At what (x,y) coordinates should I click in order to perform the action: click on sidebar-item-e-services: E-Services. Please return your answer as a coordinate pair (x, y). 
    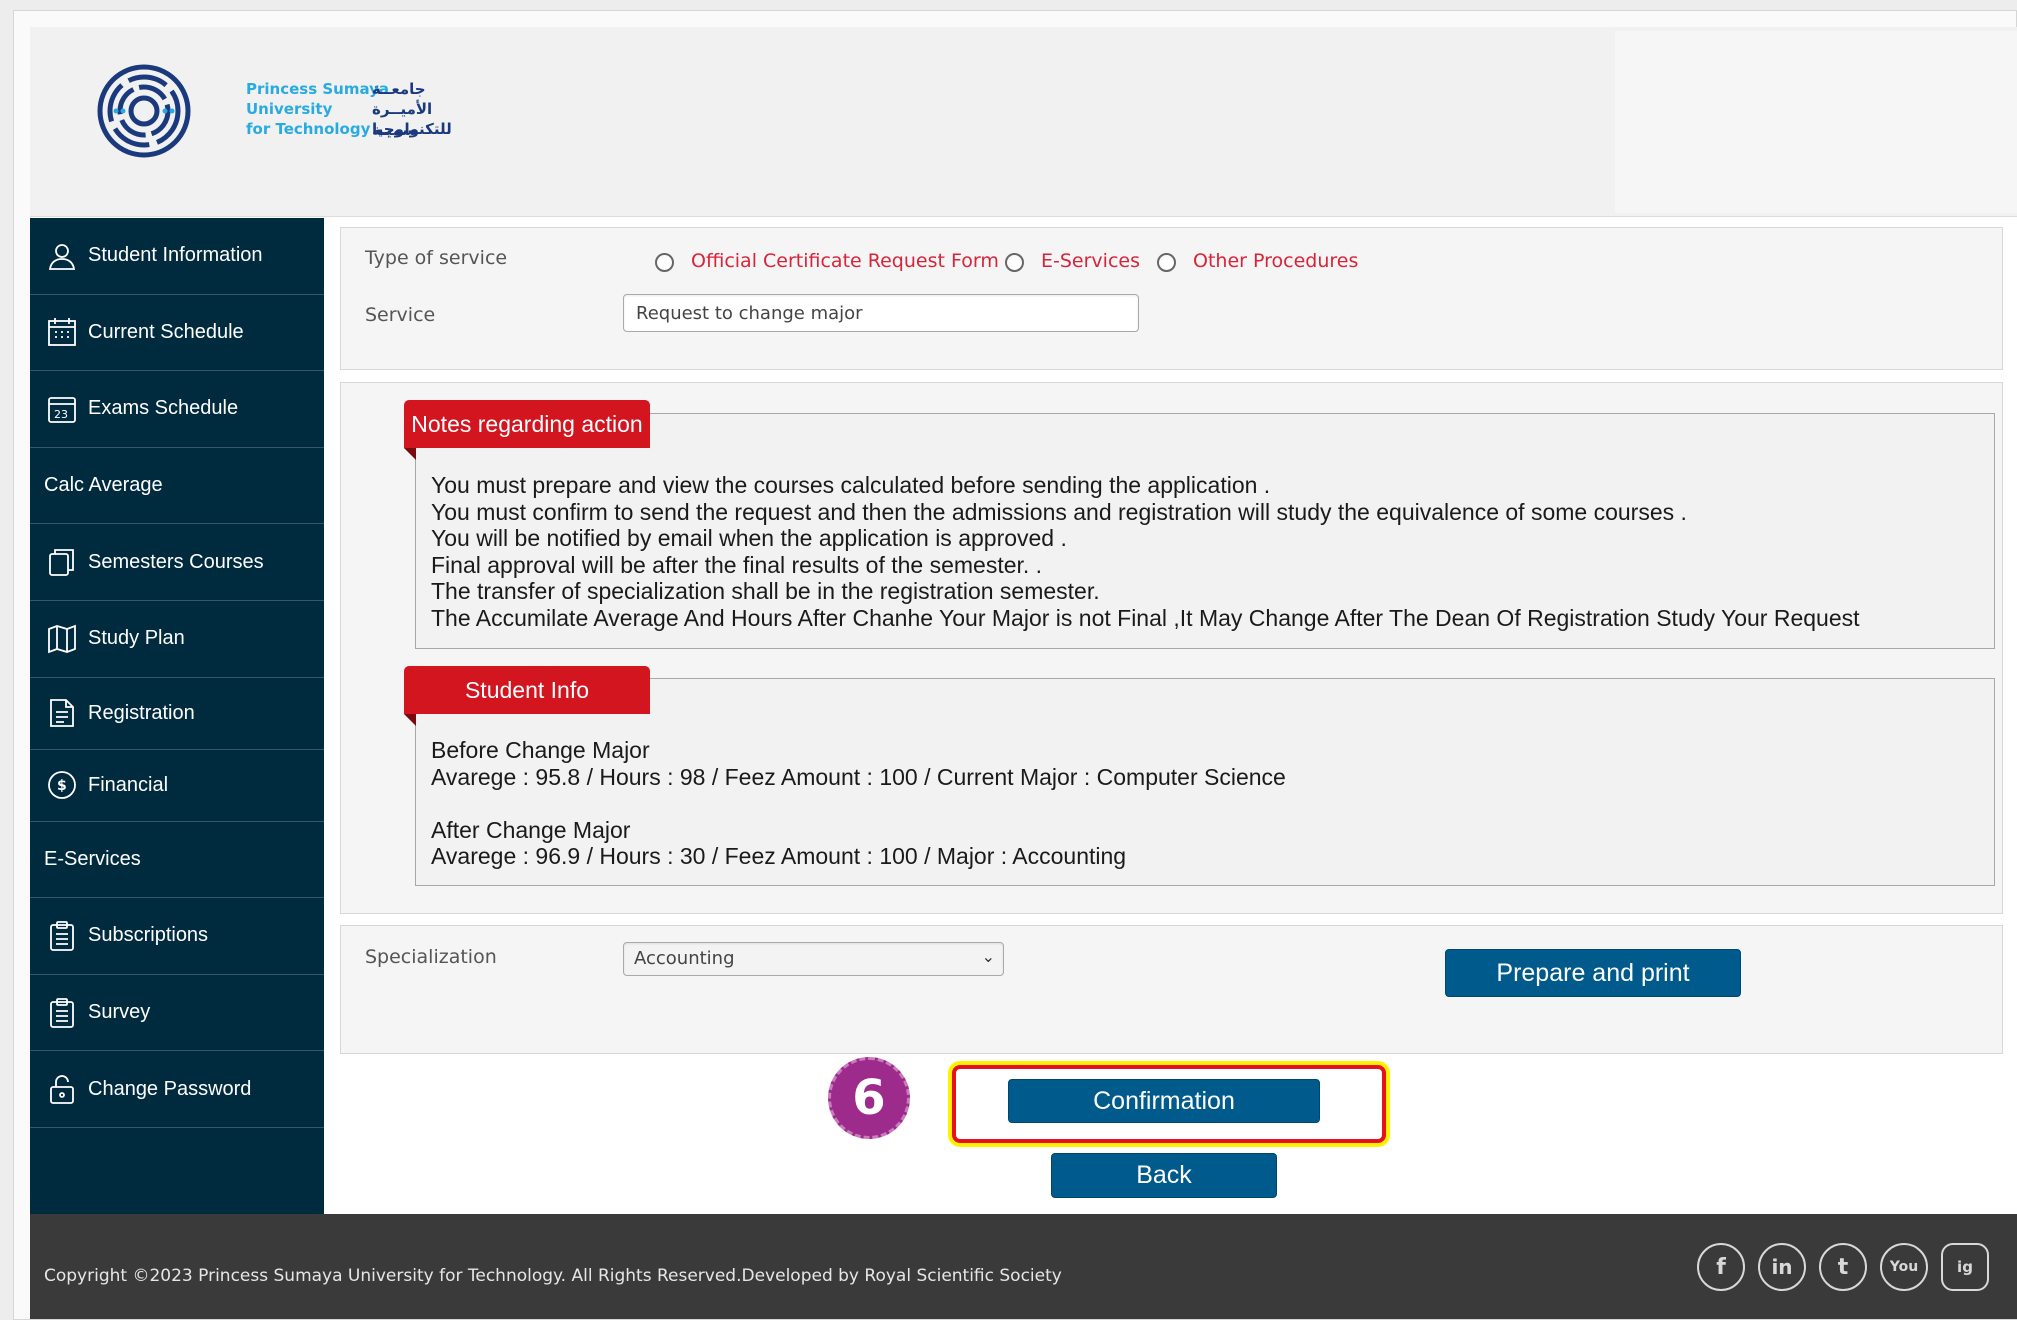
    Looking at the image, I should click on (177, 860).